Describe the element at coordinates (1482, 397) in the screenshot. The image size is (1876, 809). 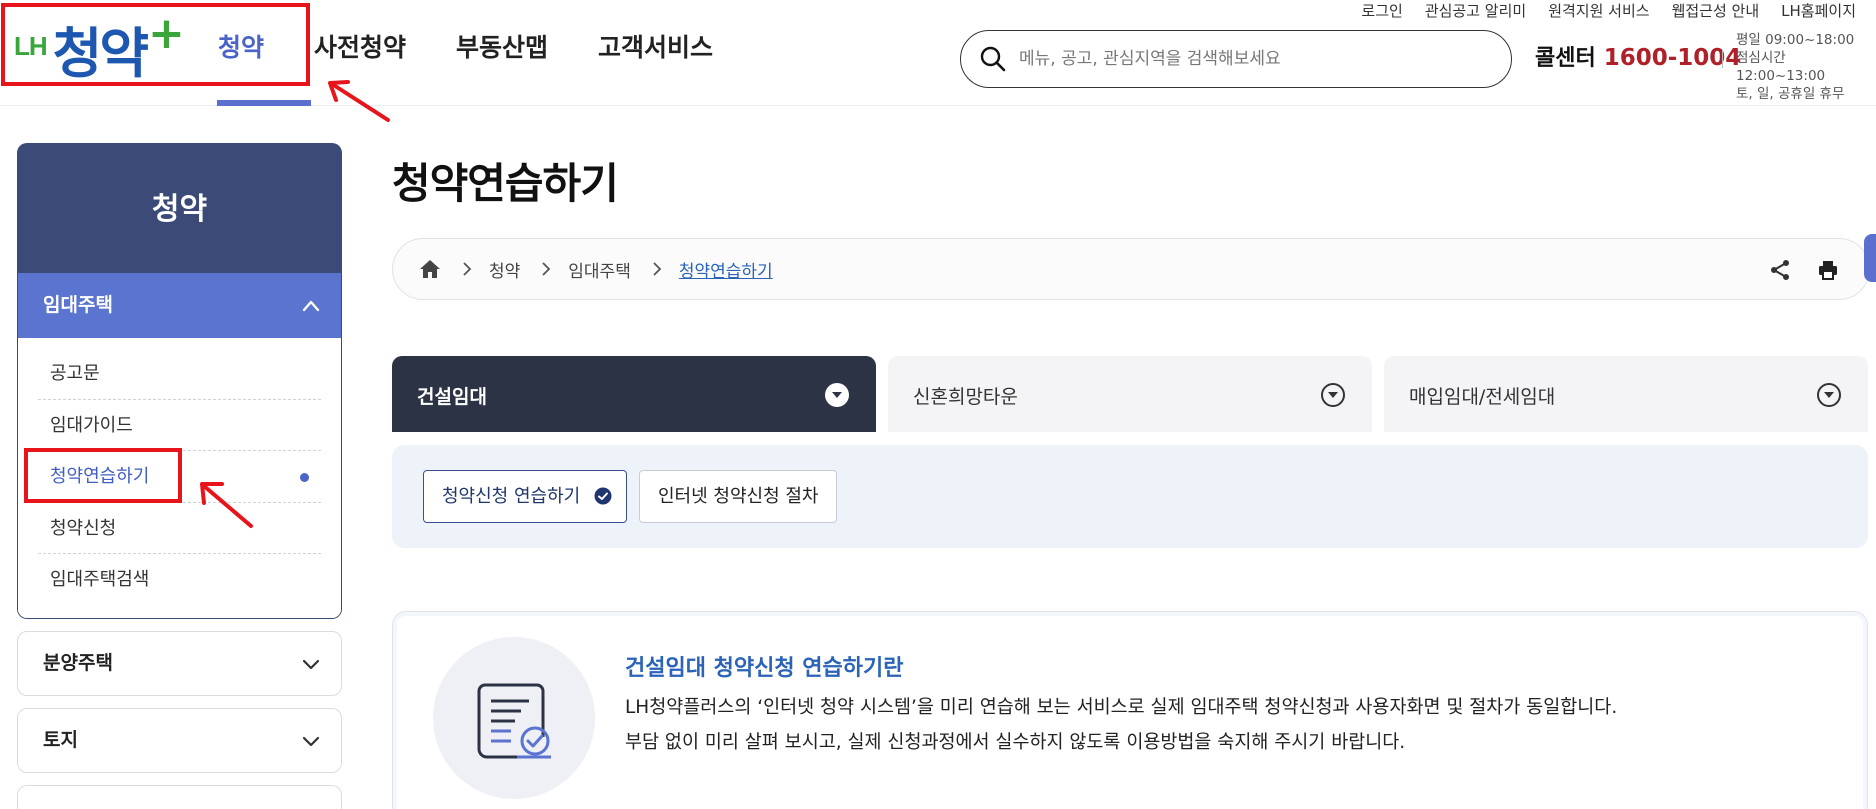
I see `tab-label: 매입임대/전세임대` at that location.